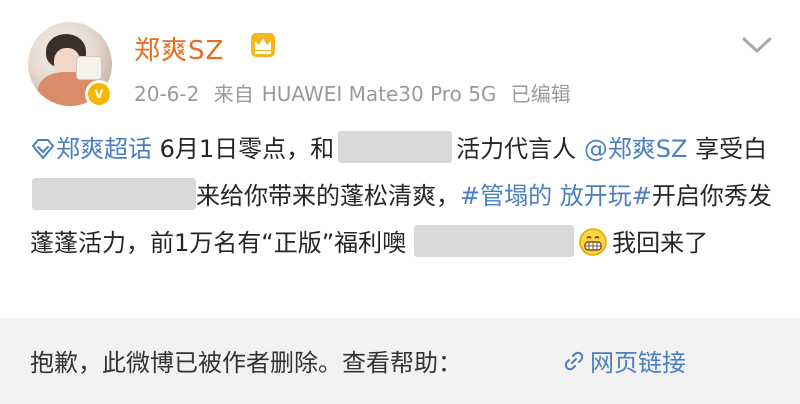 The width and height of the screenshot is (800, 404). What do you see at coordinates (727, 149) in the screenshot?
I see `content-text-3: 享受白` at bounding box center [727, 149].